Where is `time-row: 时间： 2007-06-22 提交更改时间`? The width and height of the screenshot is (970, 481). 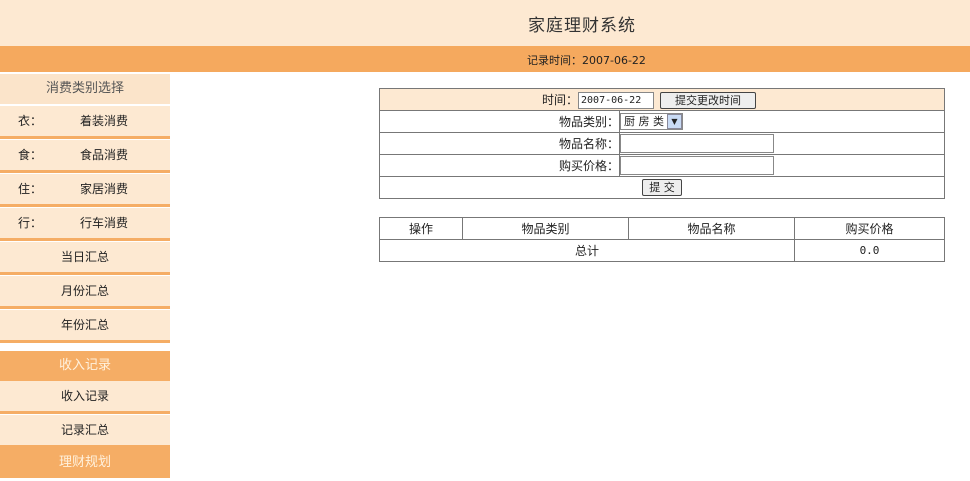 time-row: 时间： 2007-06-22 提交更改时间 is located at coordinates (662, 99).